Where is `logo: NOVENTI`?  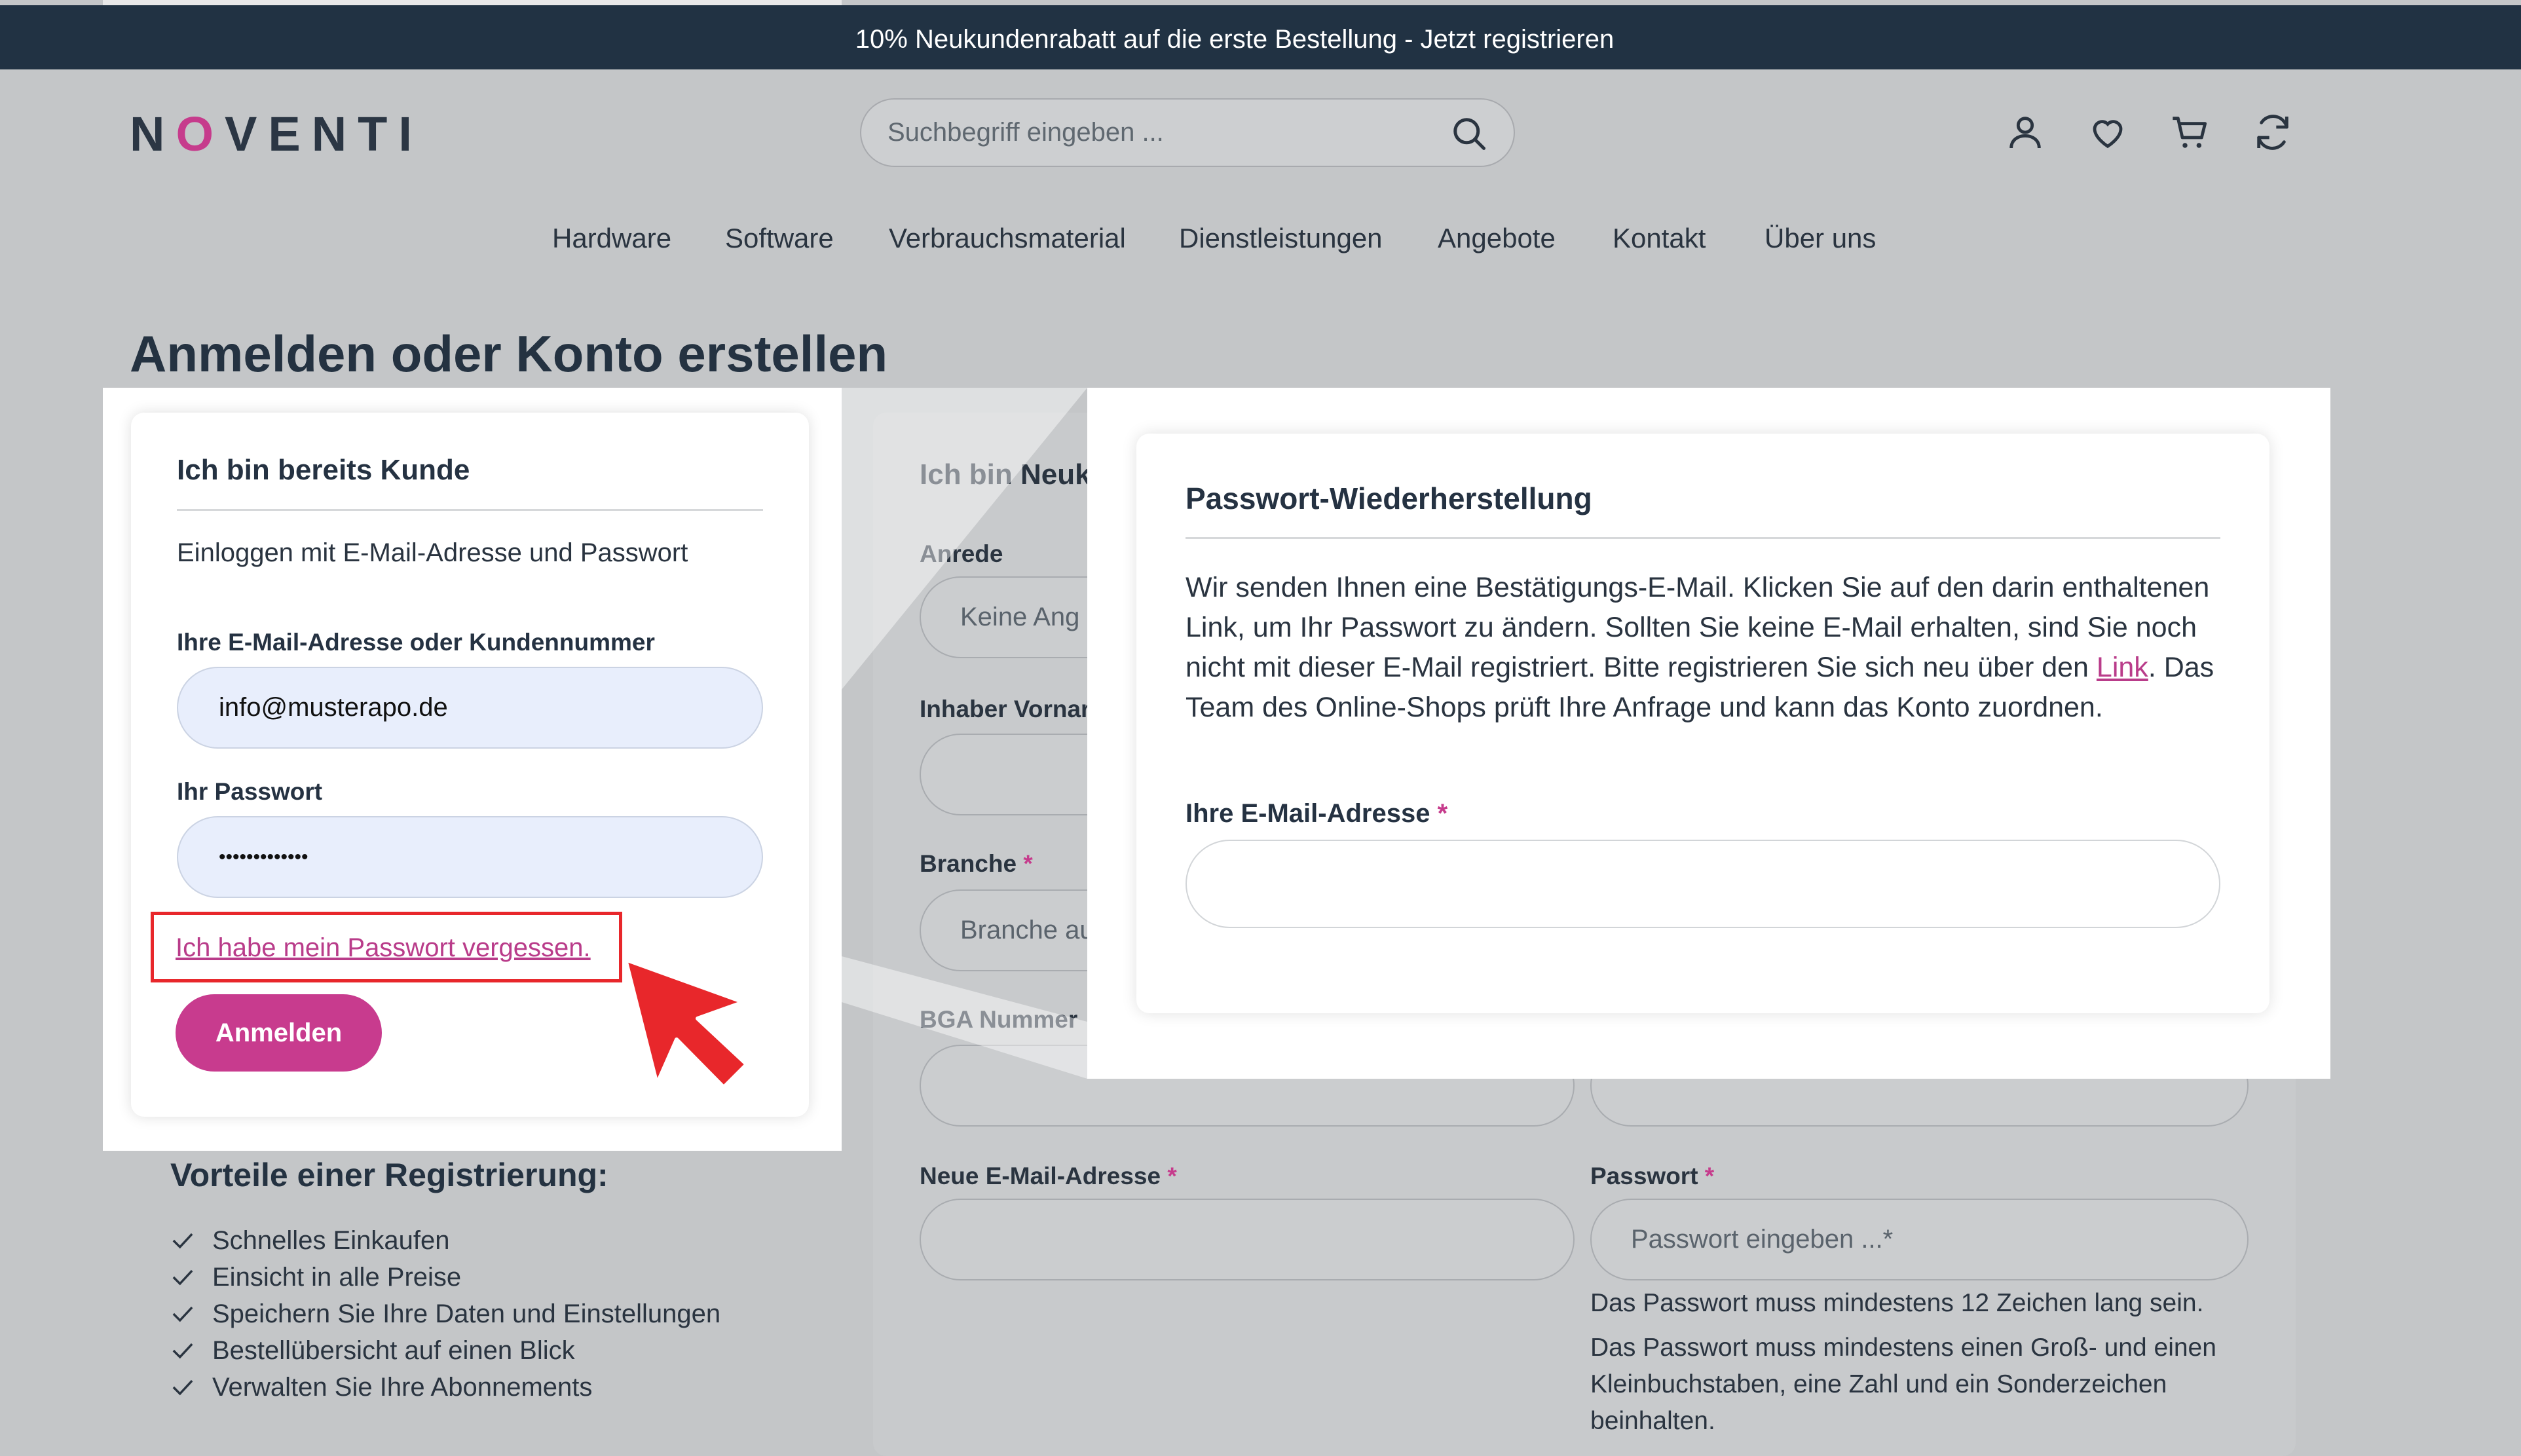
logo: NOVENTI is located at coordinates (276, 134).